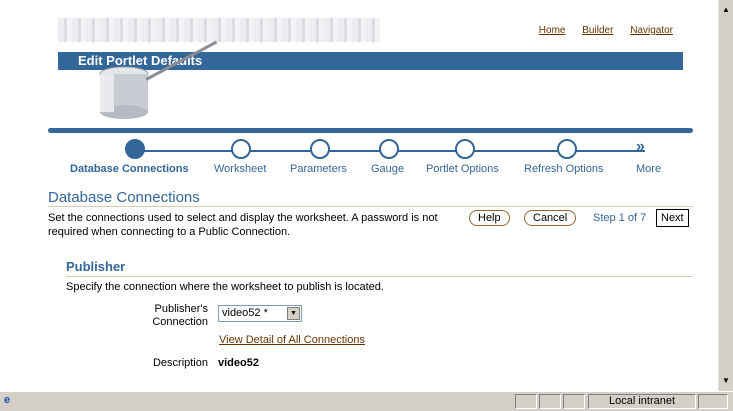  Describe the element at coordinates (387, 169) in the screenshot. I see `step-label-gauge: Gauge` at that location.